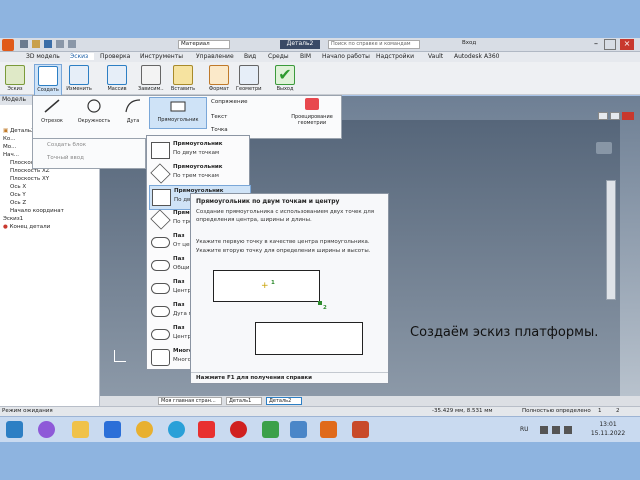  What do you see at coordinates (370, 401) in the screenshot?
I see `document-tabs: Моя главная стран... Деталь1 Деталь2` at bounding box center [370, 401].